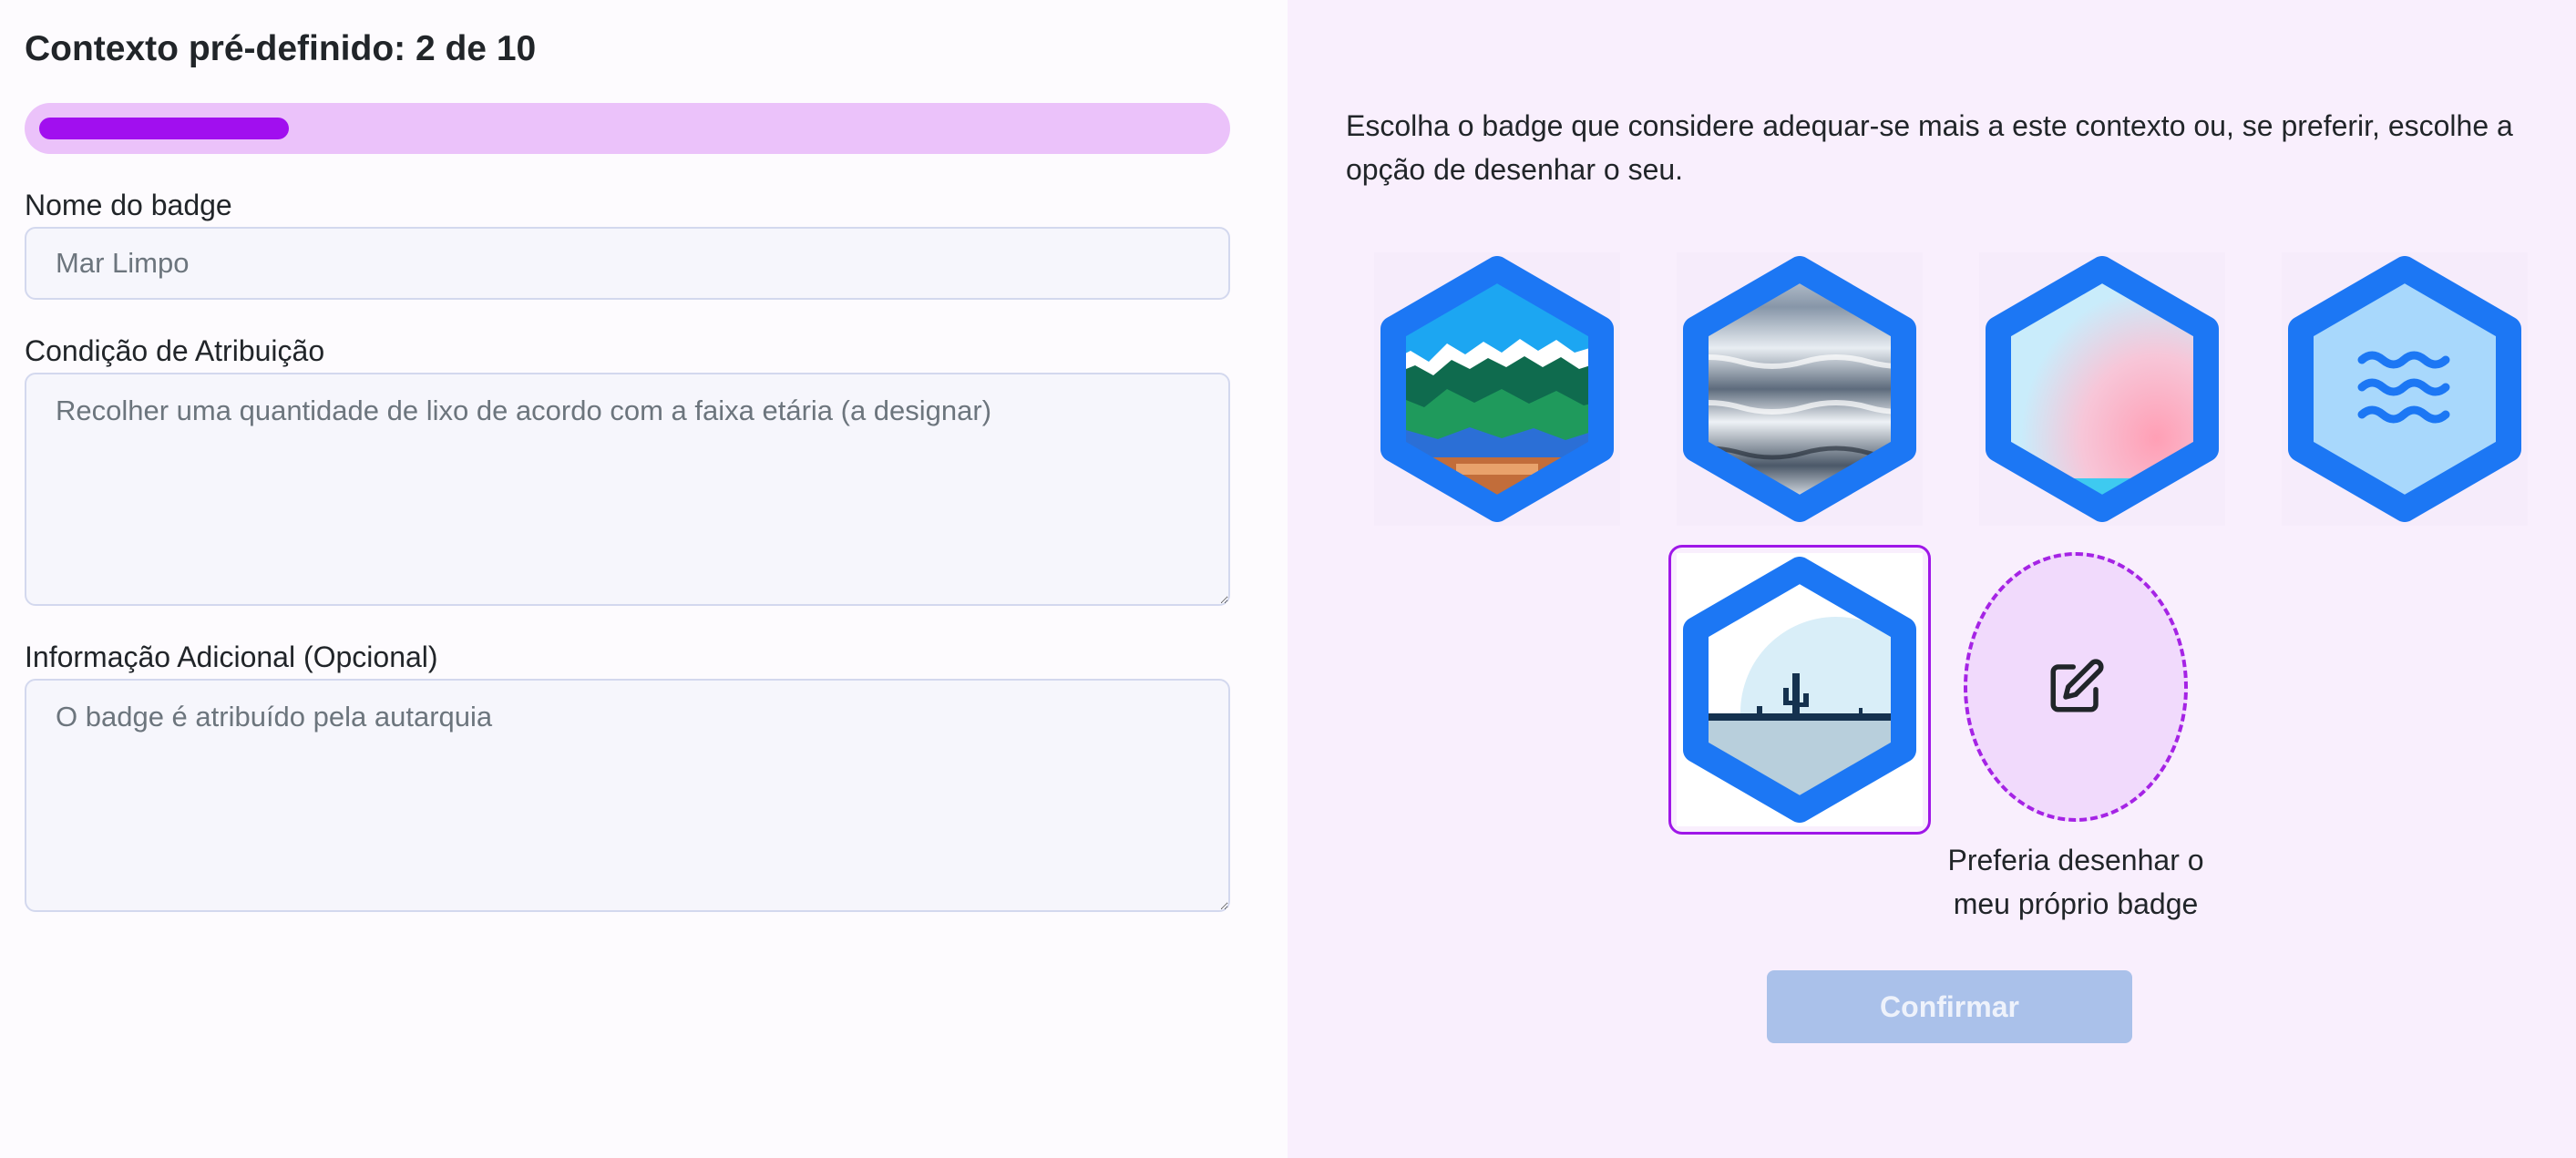  I want to click on draw-own-badge-button, so click(2076, 687).